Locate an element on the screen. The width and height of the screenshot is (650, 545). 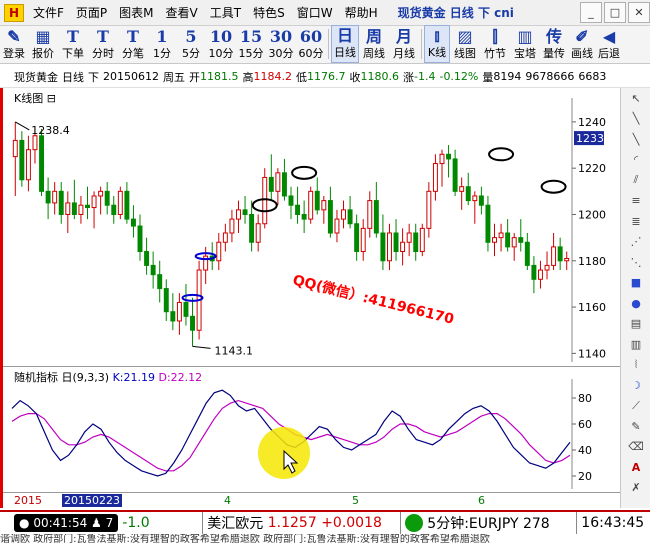
line-segment-icon: ╲ is located at coordinates (635, 119).